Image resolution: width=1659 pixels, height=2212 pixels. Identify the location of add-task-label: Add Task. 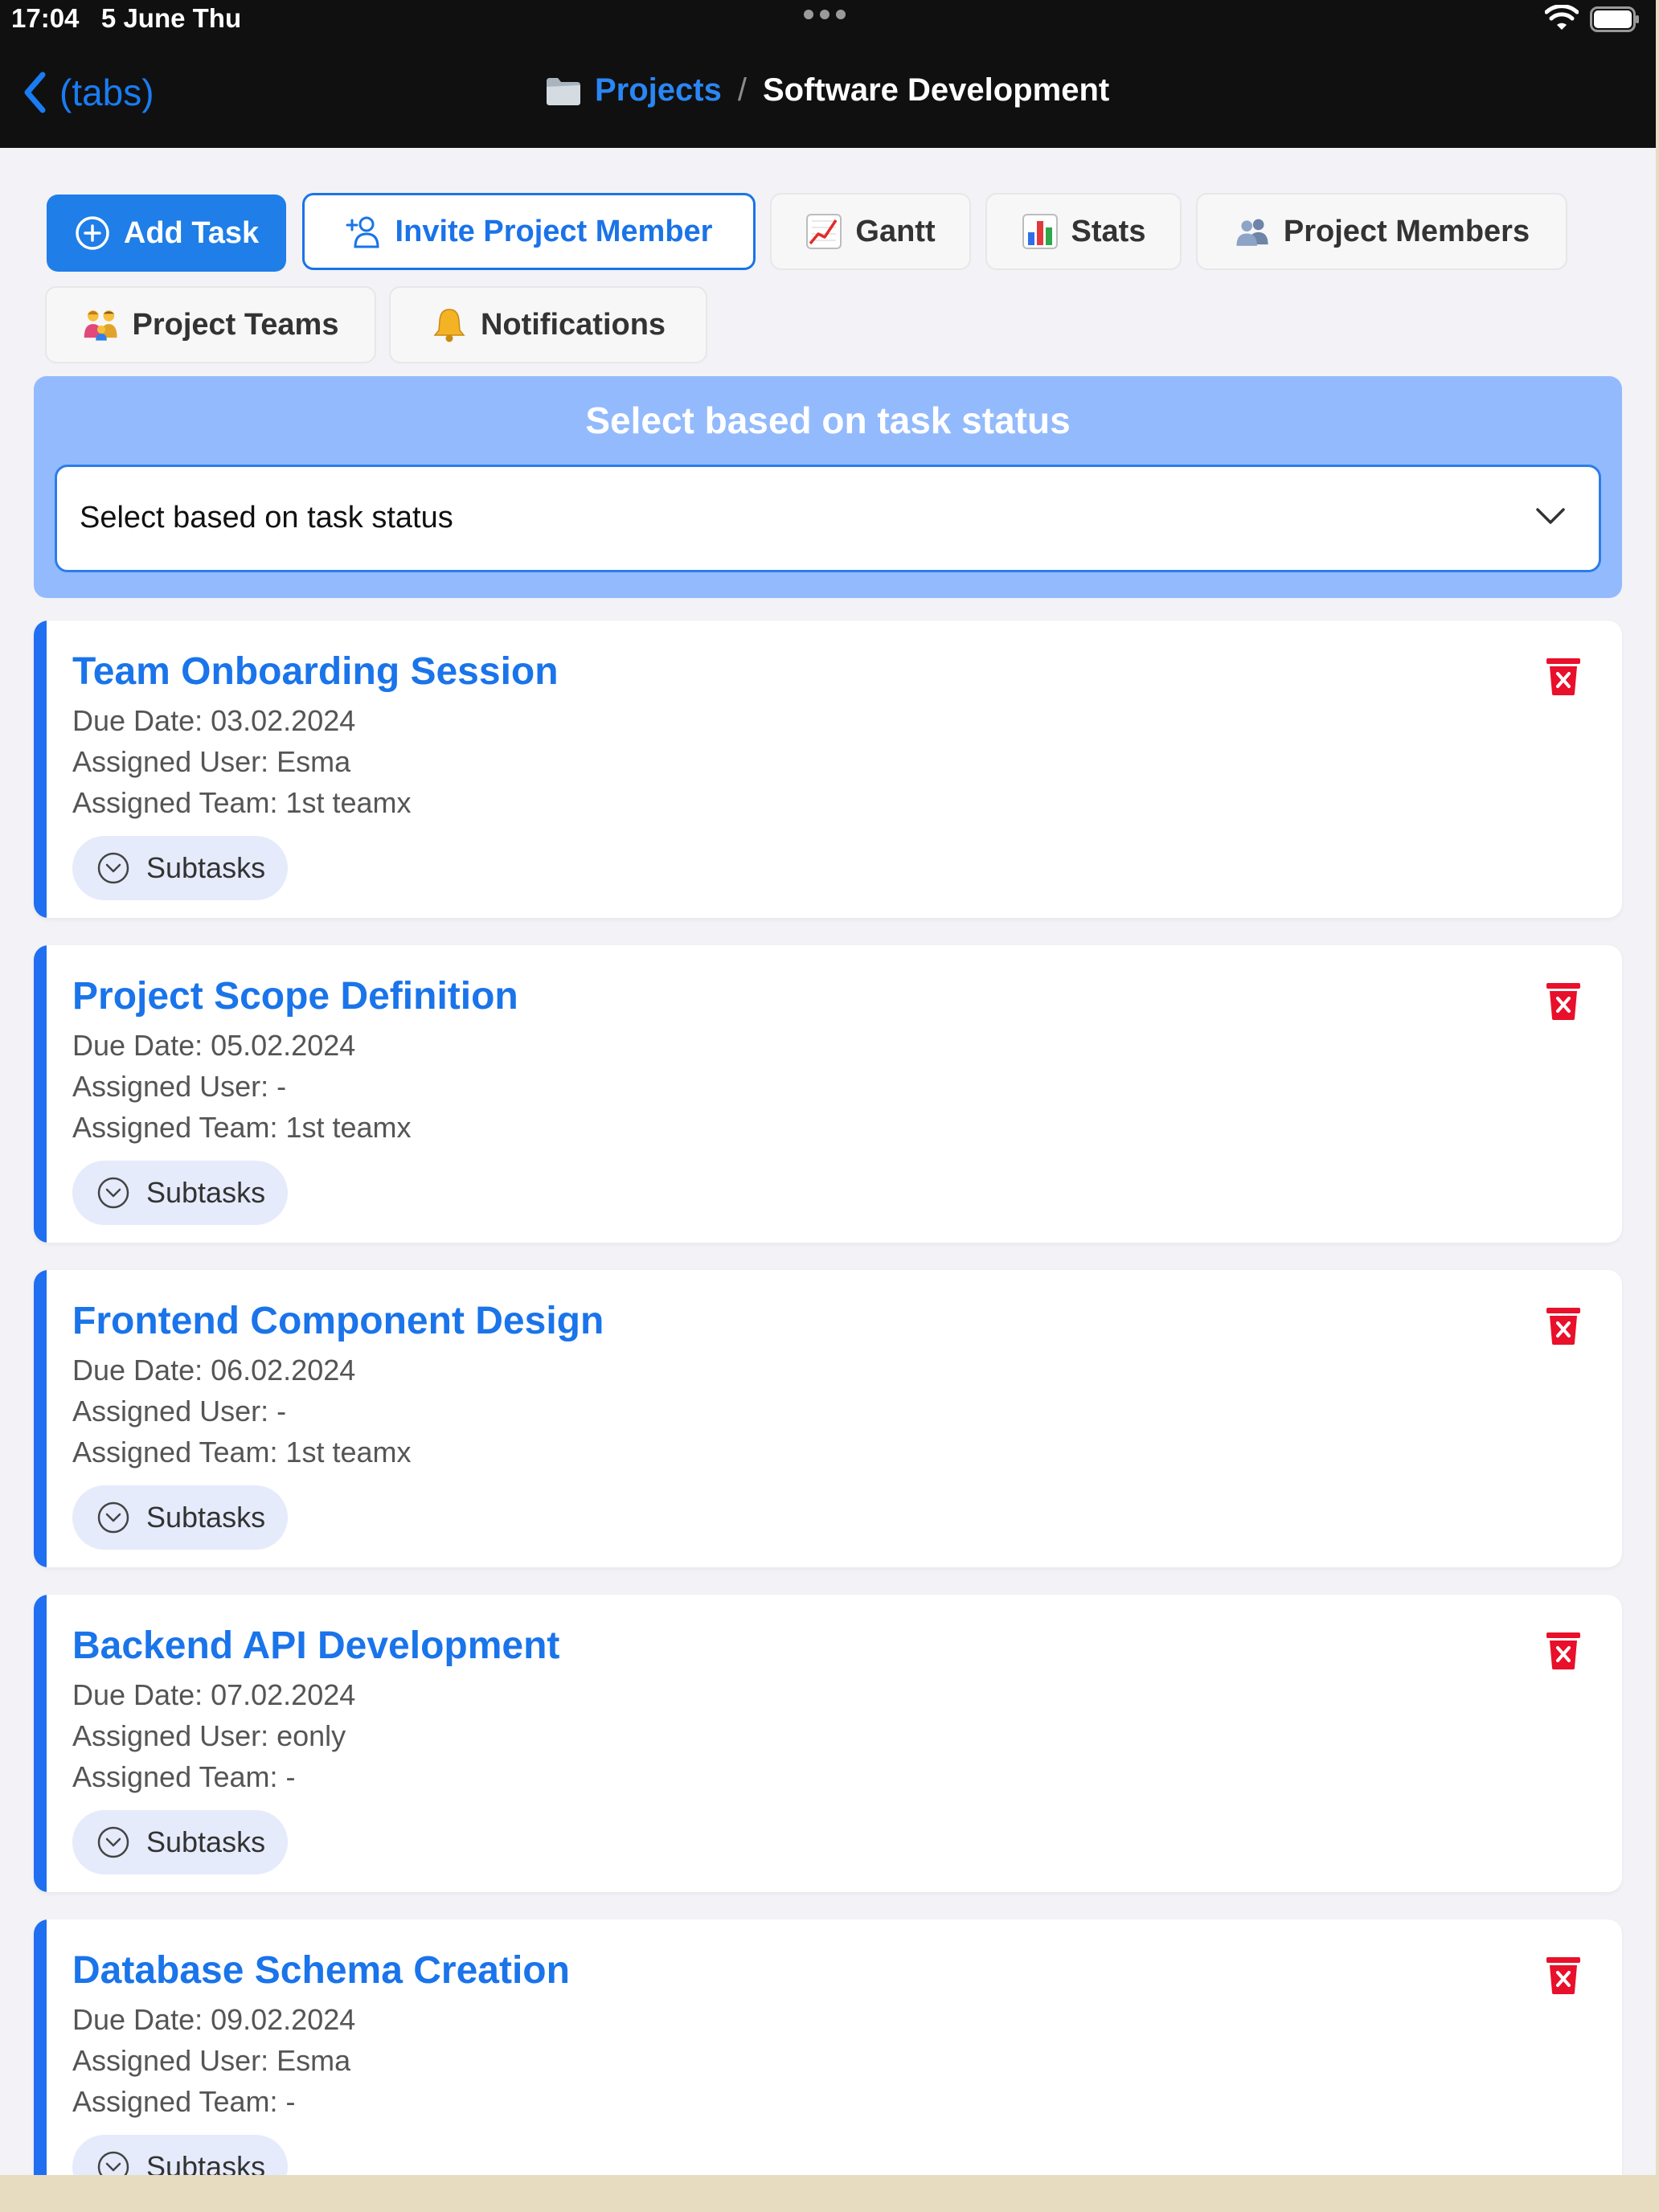
(191, 232).